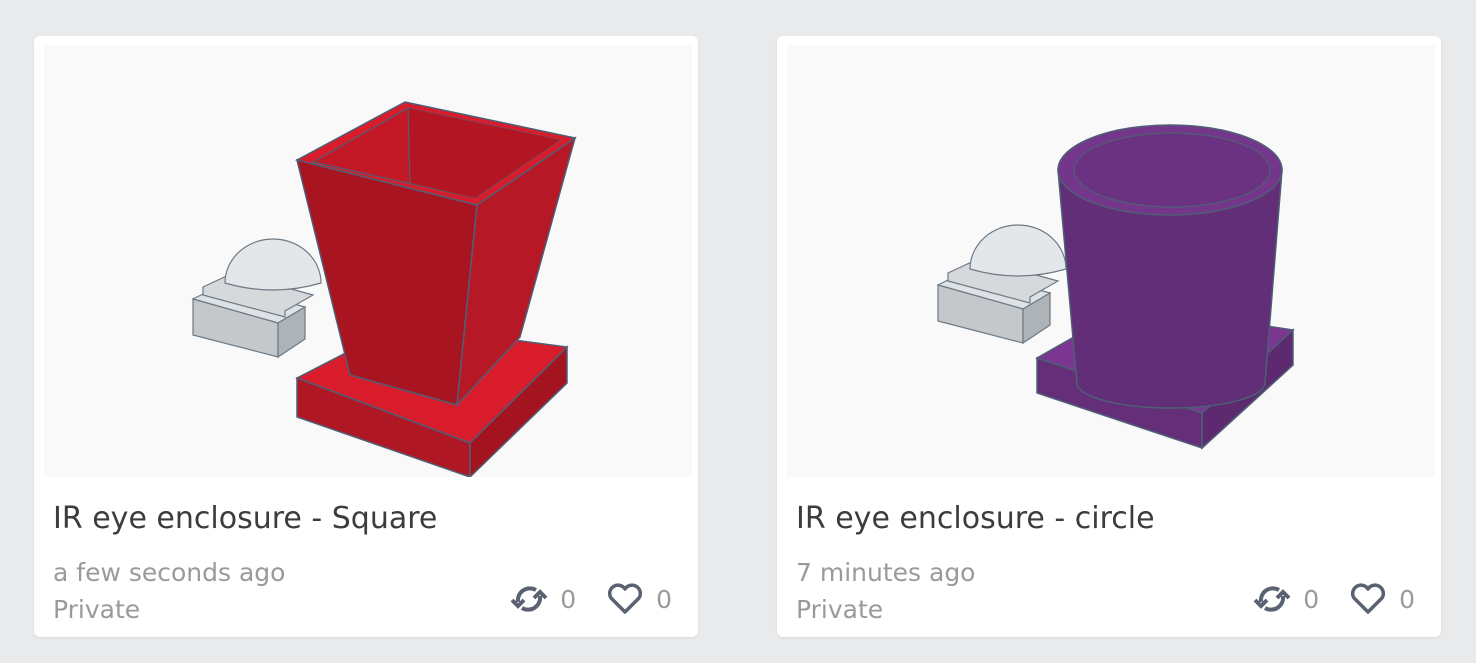  What do you see at coordinates (169, 572) in the screenshot?
I see `design-time: a few seconds ago` at bounding box center [169, 572].